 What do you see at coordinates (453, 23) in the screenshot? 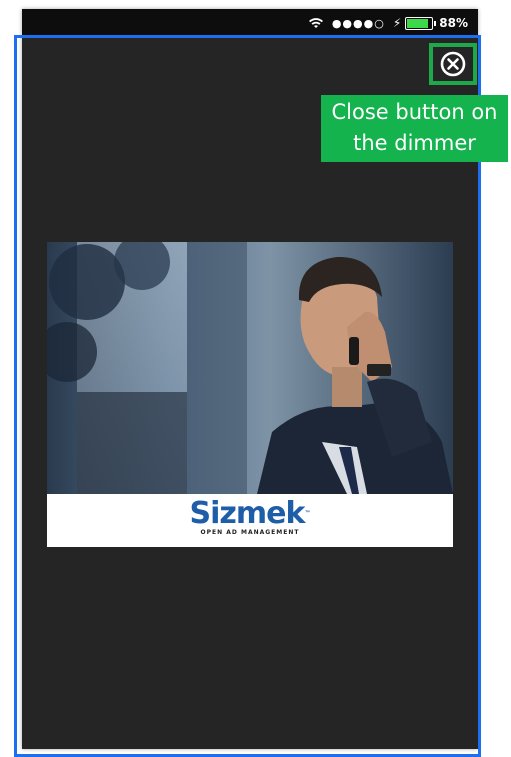
I see `battery-percent: 88%` at bounding box center [453, 23].